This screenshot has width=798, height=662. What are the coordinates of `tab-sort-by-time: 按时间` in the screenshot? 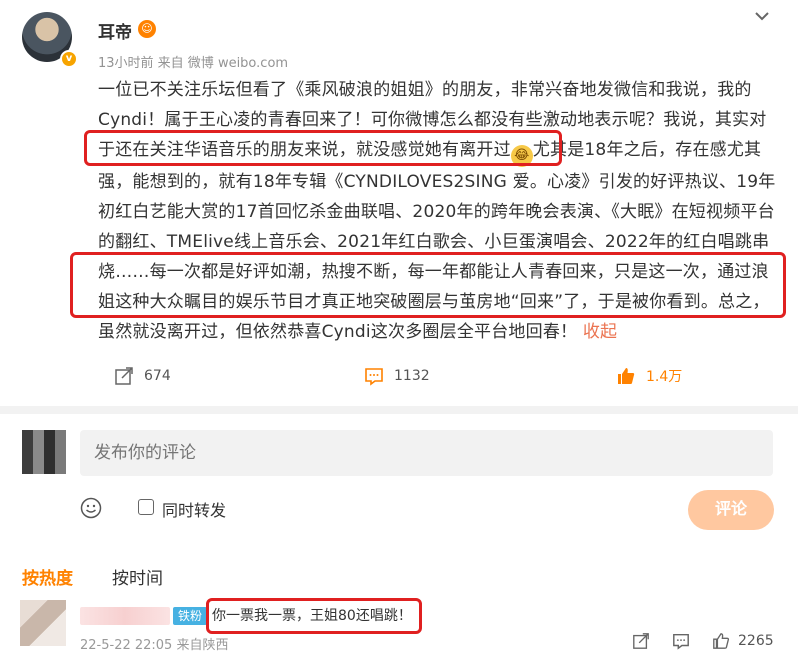 It's located at (137, 576).